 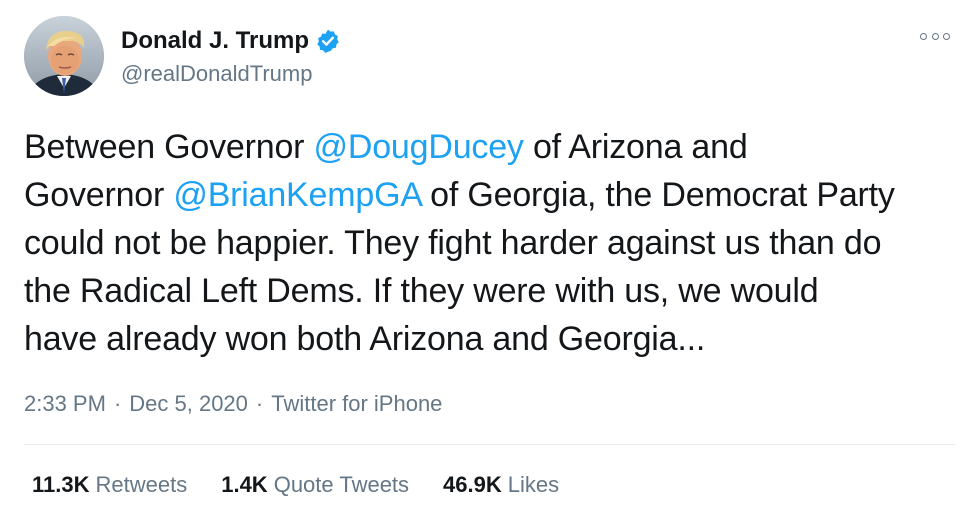 I want to click on quote-tweets-count: 1.4K, so click(x=244, y=484).